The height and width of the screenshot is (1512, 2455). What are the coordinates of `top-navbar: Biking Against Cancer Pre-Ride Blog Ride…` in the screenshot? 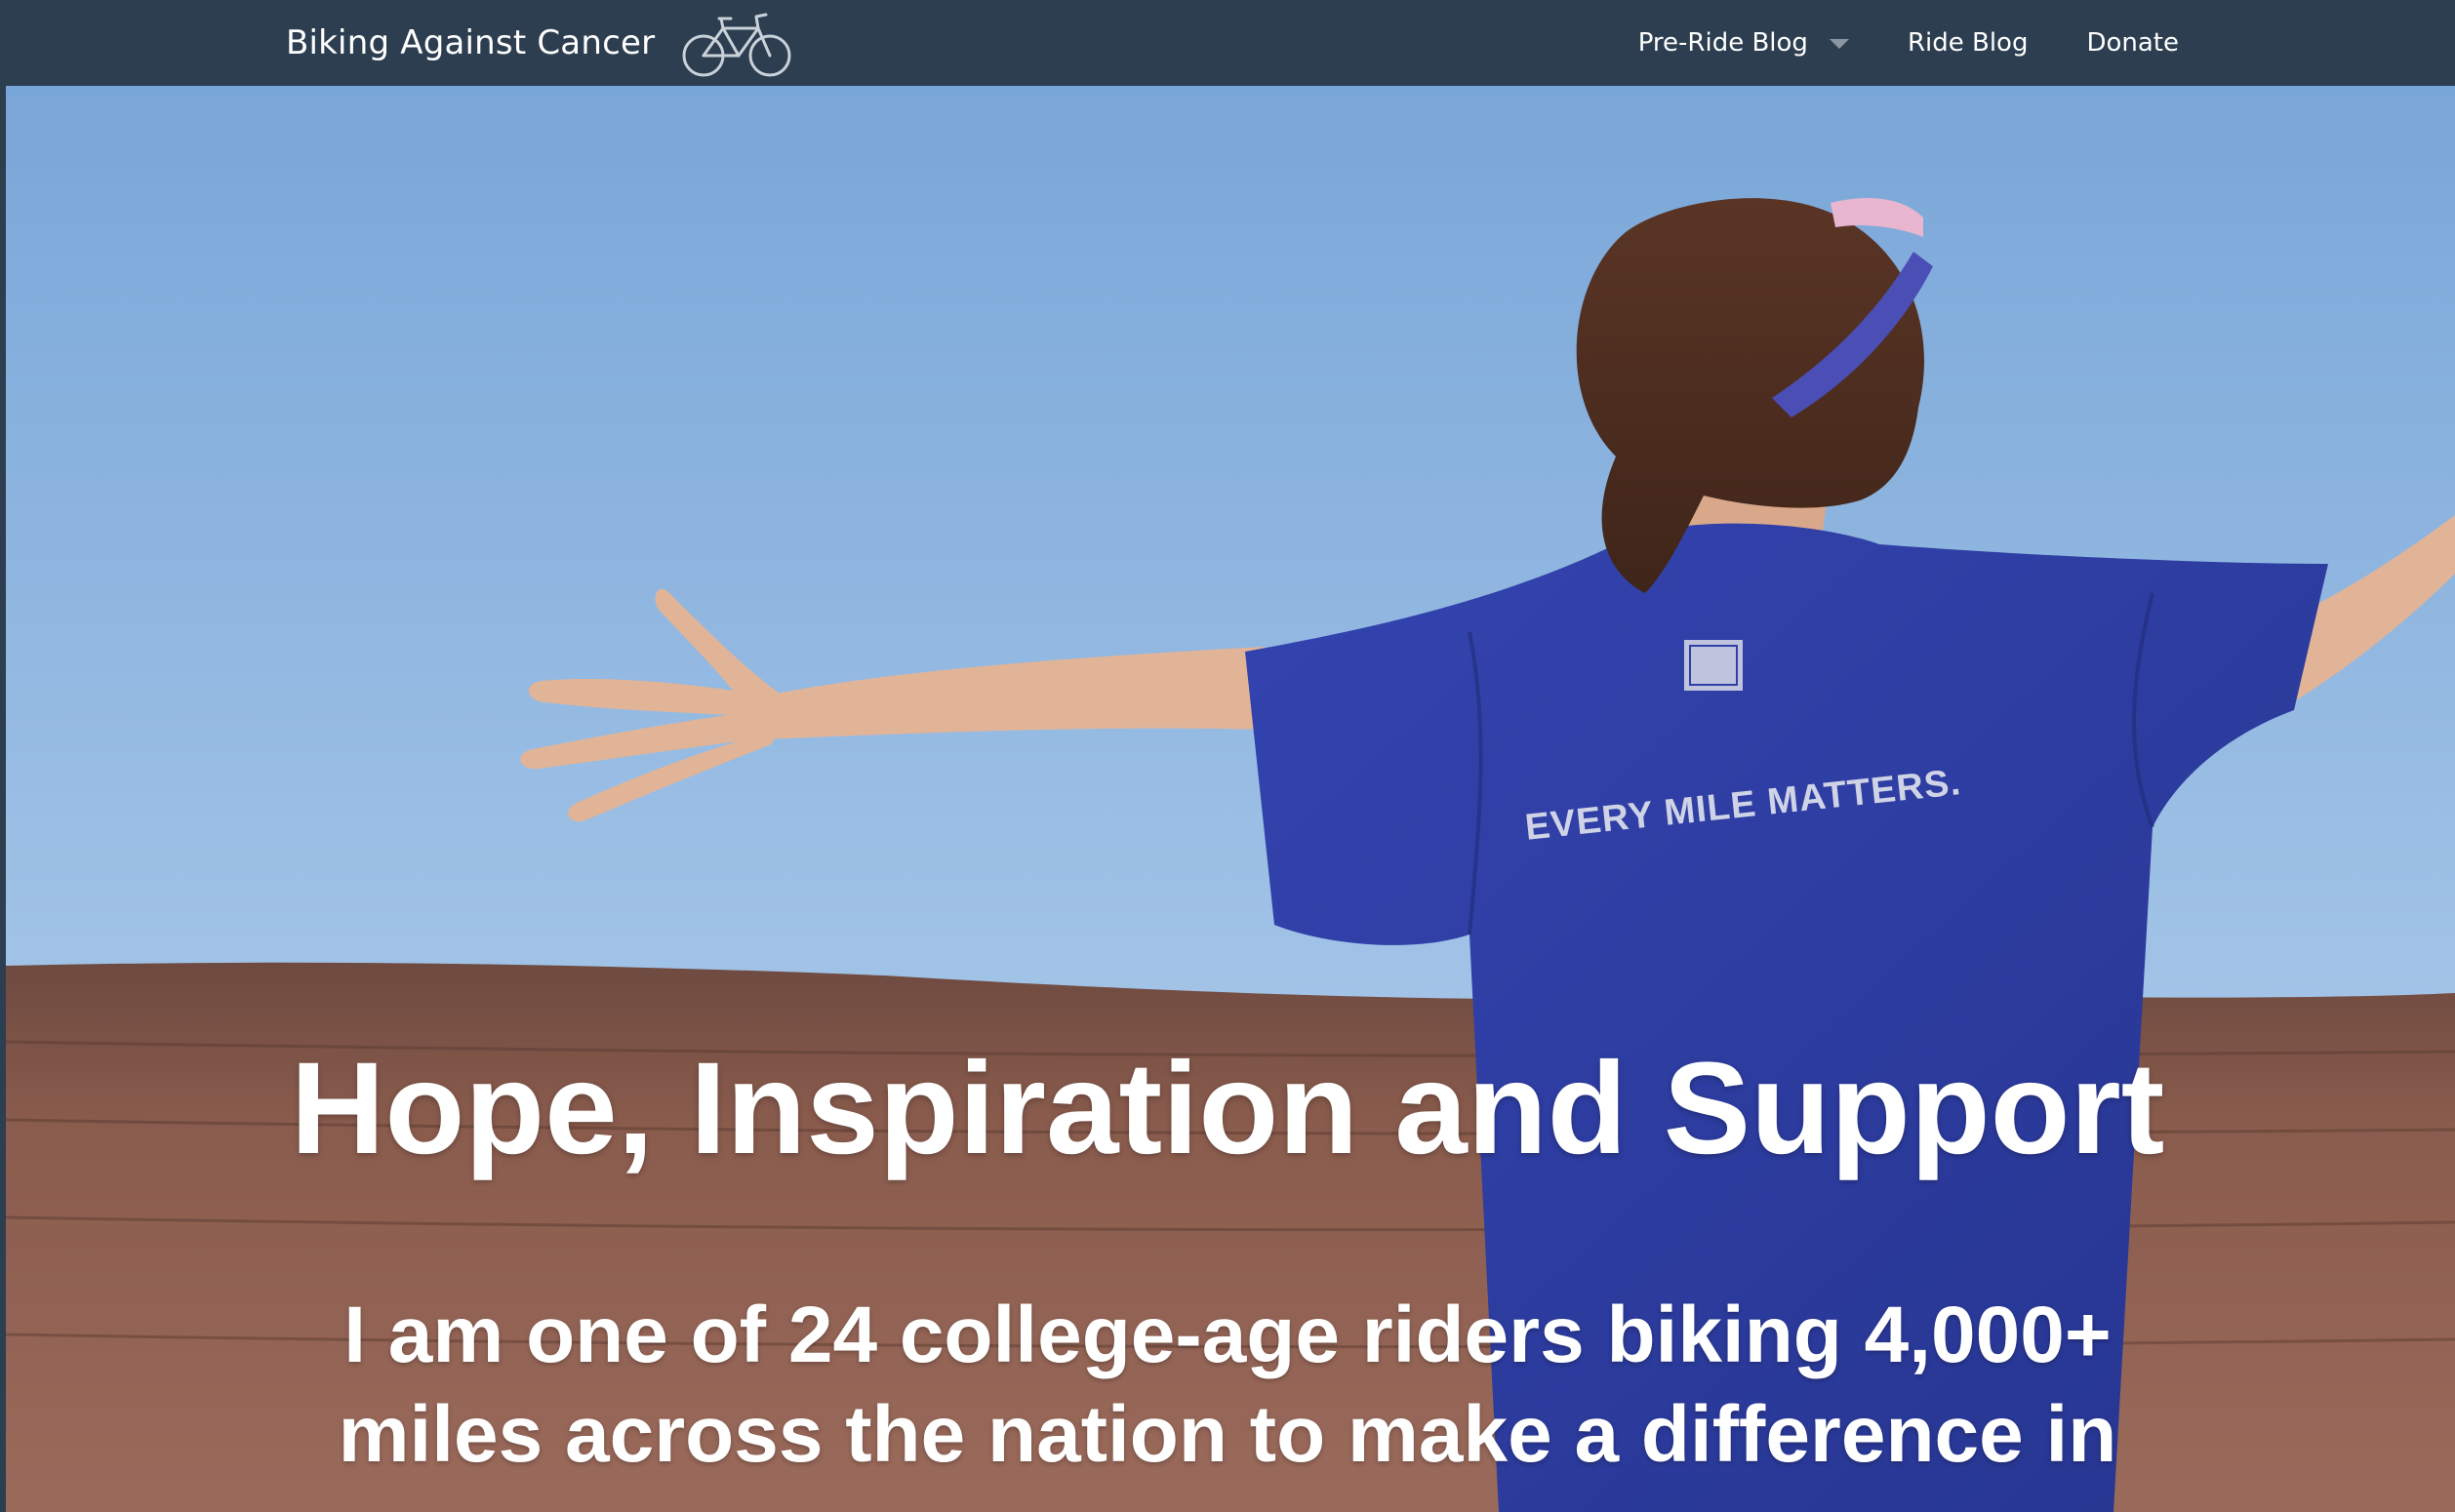 It's located at (1227, 43).